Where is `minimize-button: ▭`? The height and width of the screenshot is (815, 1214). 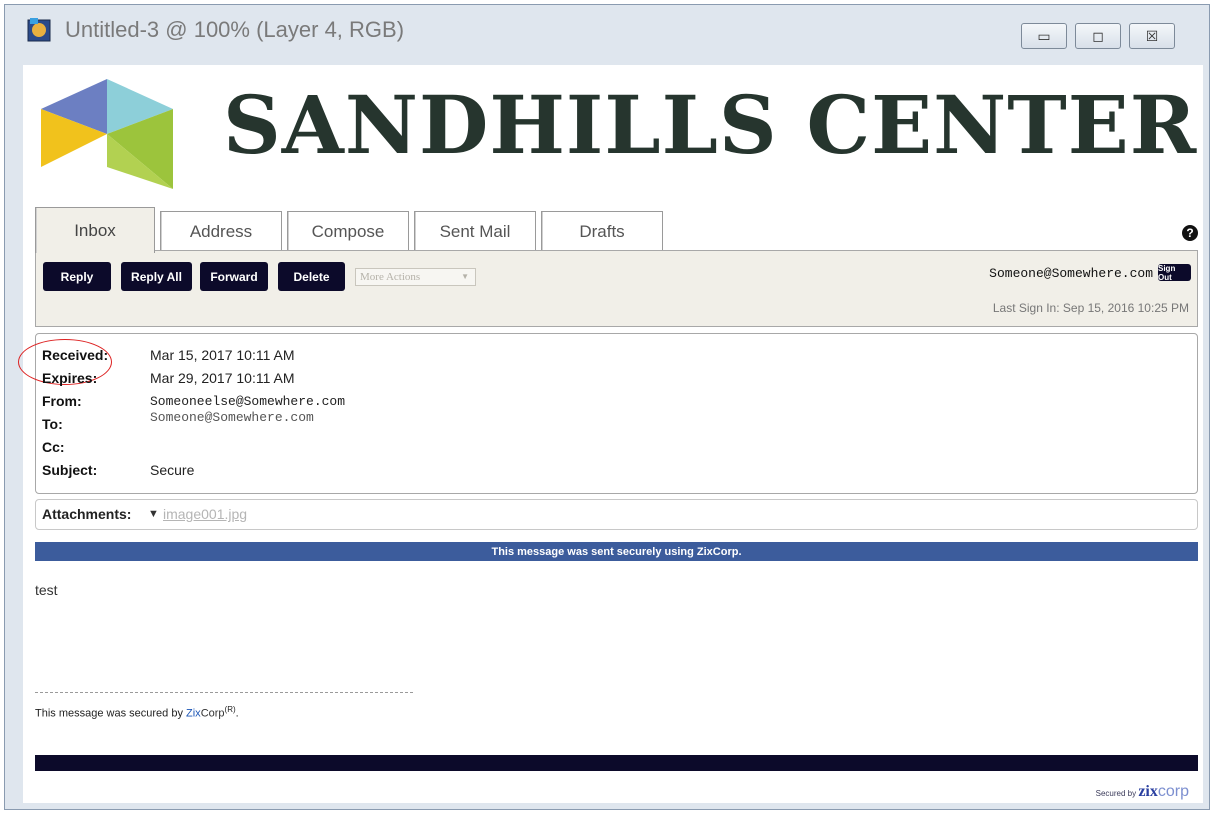
minimize-button: ▭ is located at coordinates (1044, 36).